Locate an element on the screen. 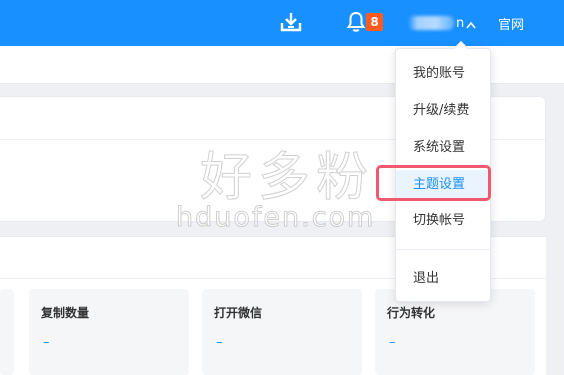 Image resolution: width=564 pixels, height=375 pixels. menu-item-logout: 退出 is located at coordinates (443, 279).